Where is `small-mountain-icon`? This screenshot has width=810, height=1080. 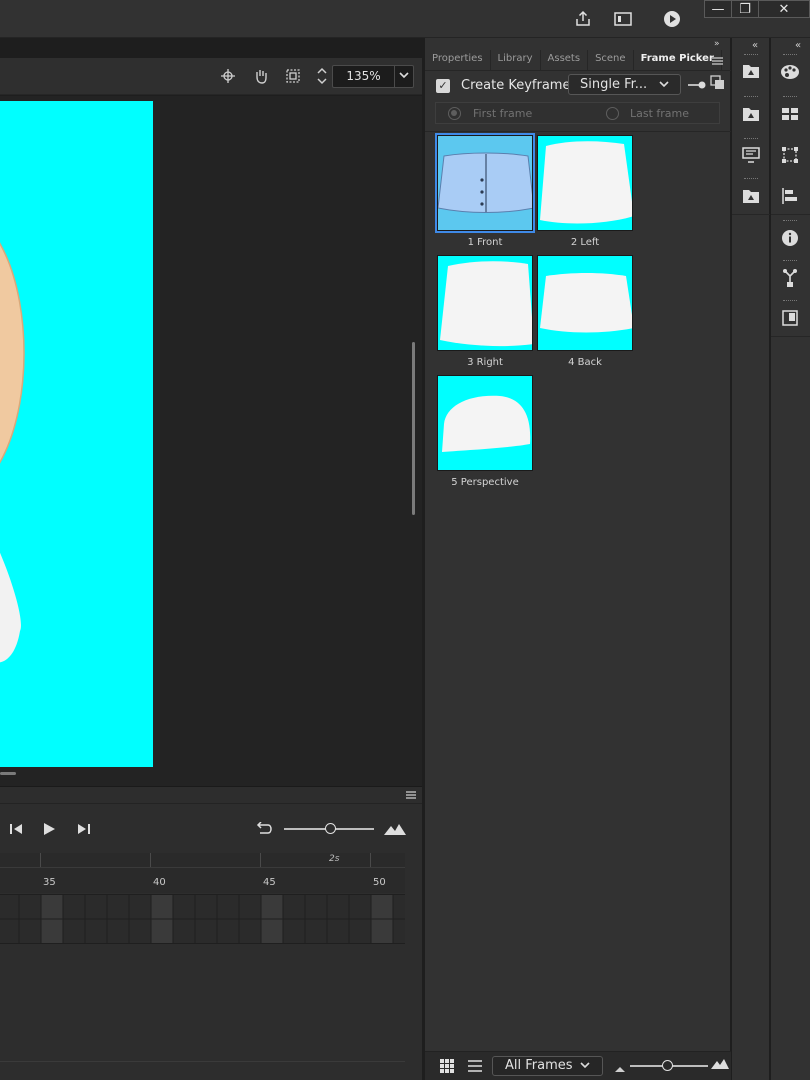 small-mountain-icon is located at coordinates (620, 1066).